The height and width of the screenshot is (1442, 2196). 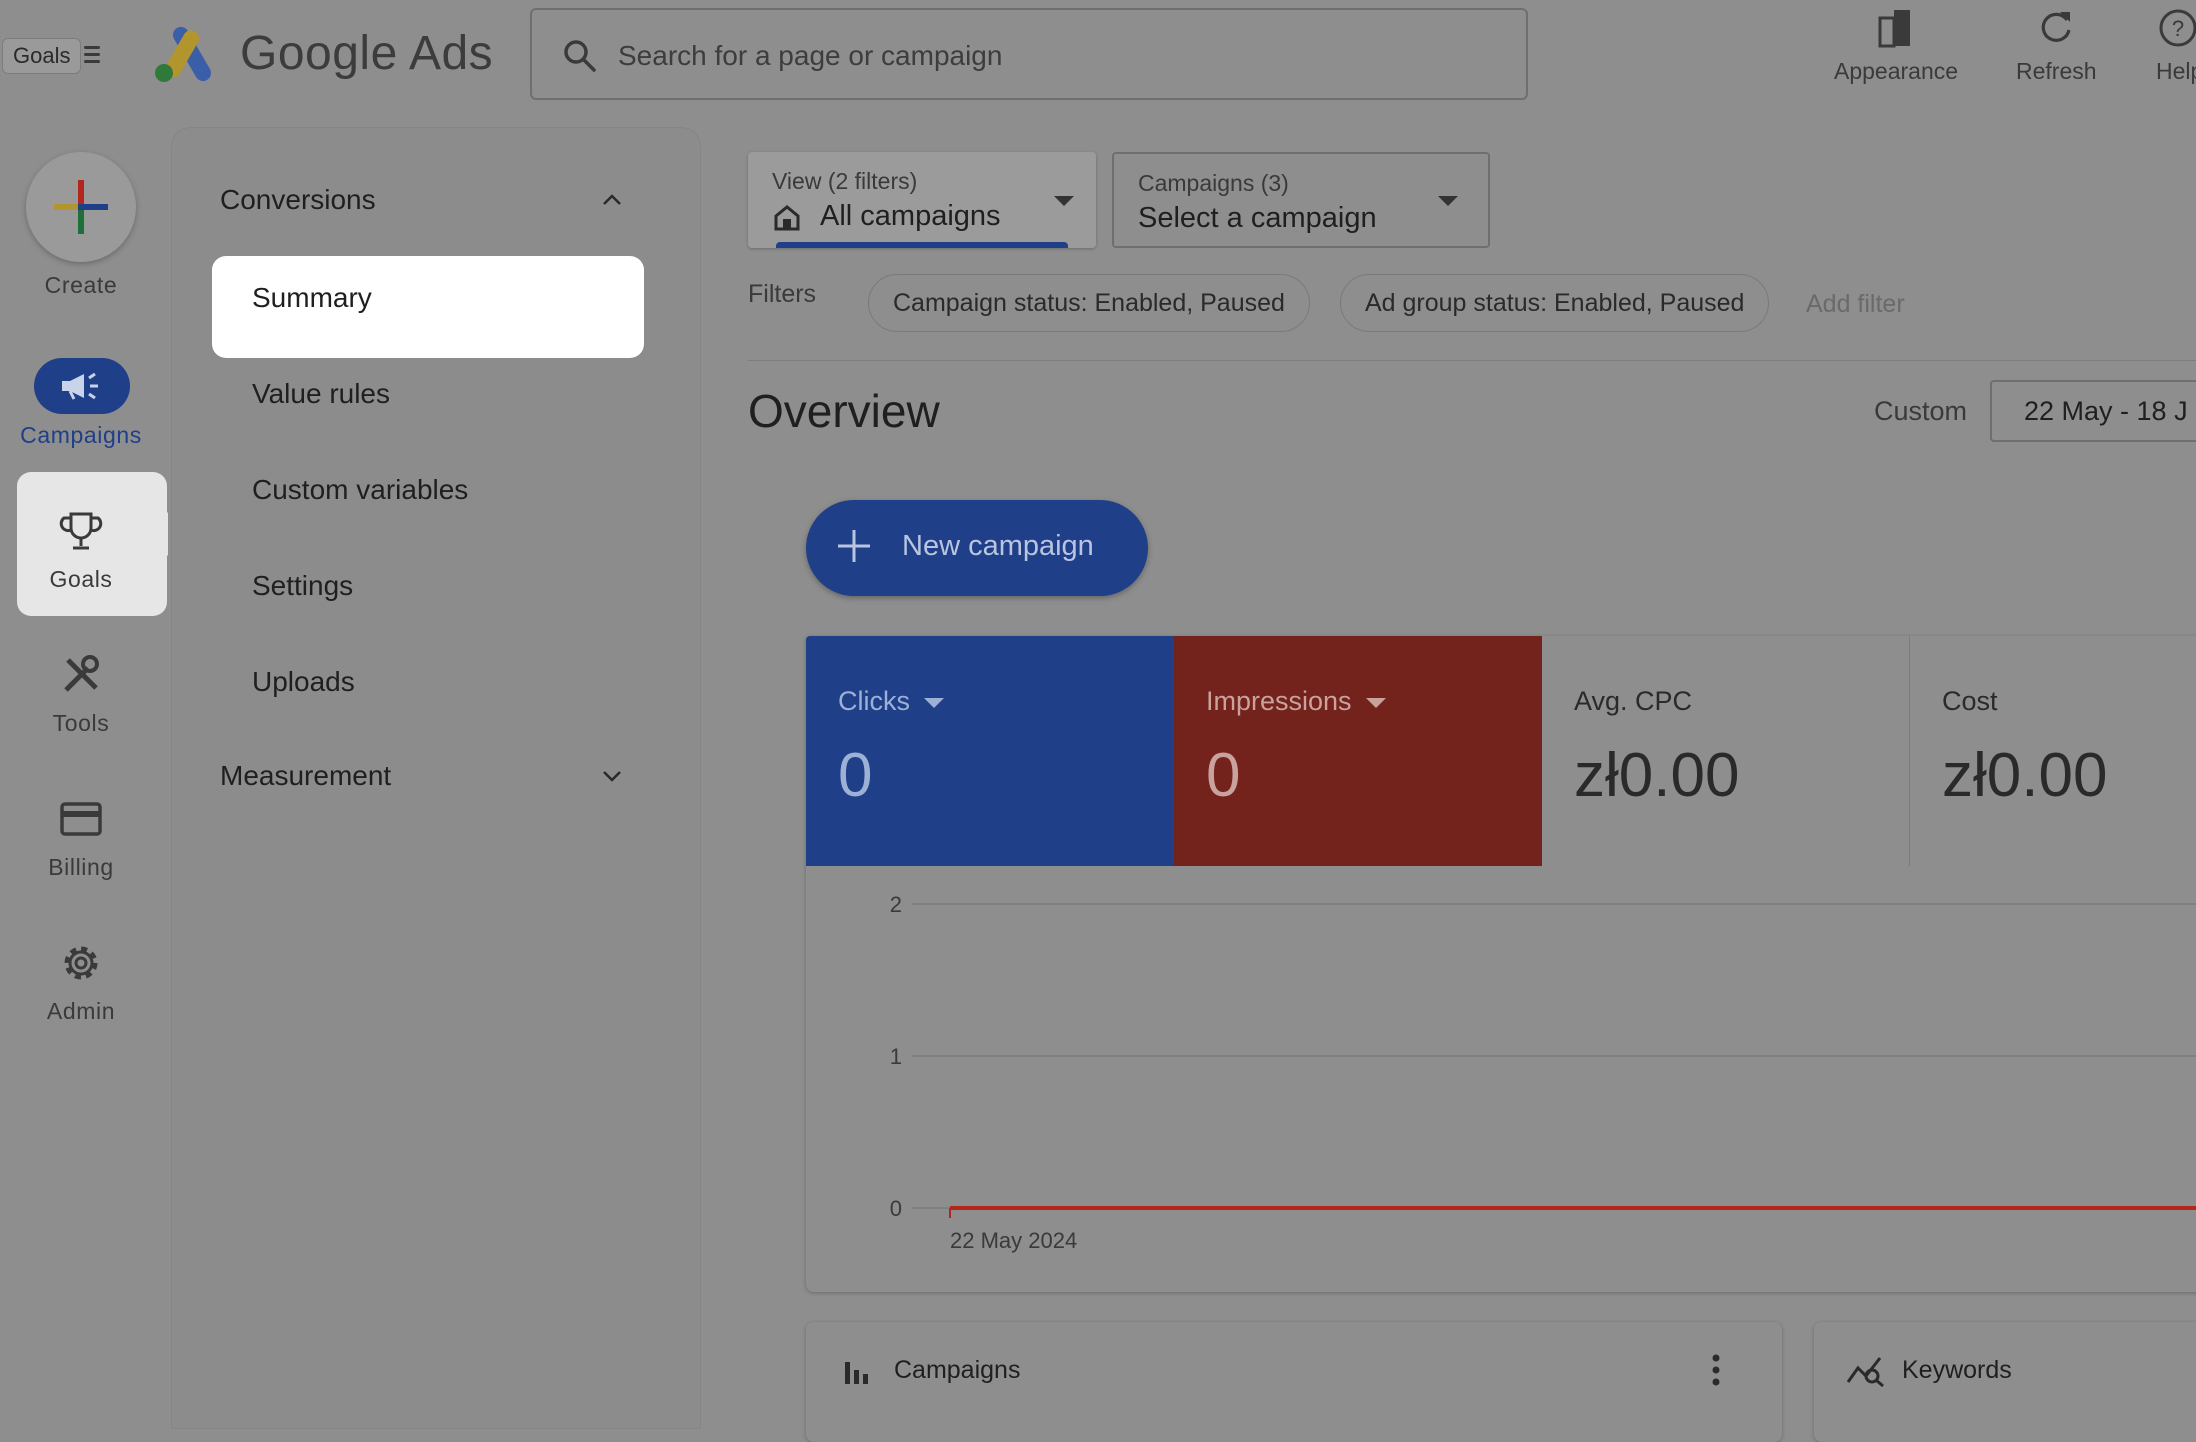 What do you see at coordinates (81, 1011) in the screenshot?
I see `admin-label: Admin` at bounding box center [81, 1011].